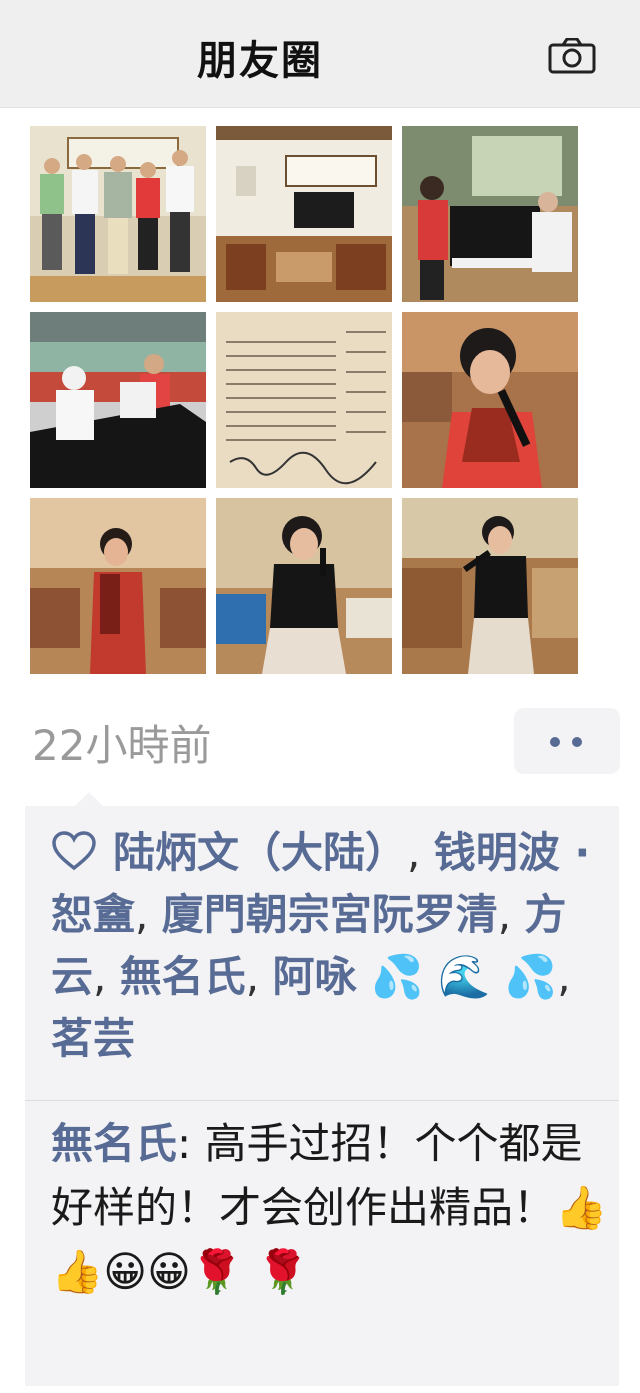 The height and width of the screenshot is (1393, 640). What do you see at coordinates (89, 799) in the screenshot?
I see `panel-pointer` at bounding box center [89, 799].